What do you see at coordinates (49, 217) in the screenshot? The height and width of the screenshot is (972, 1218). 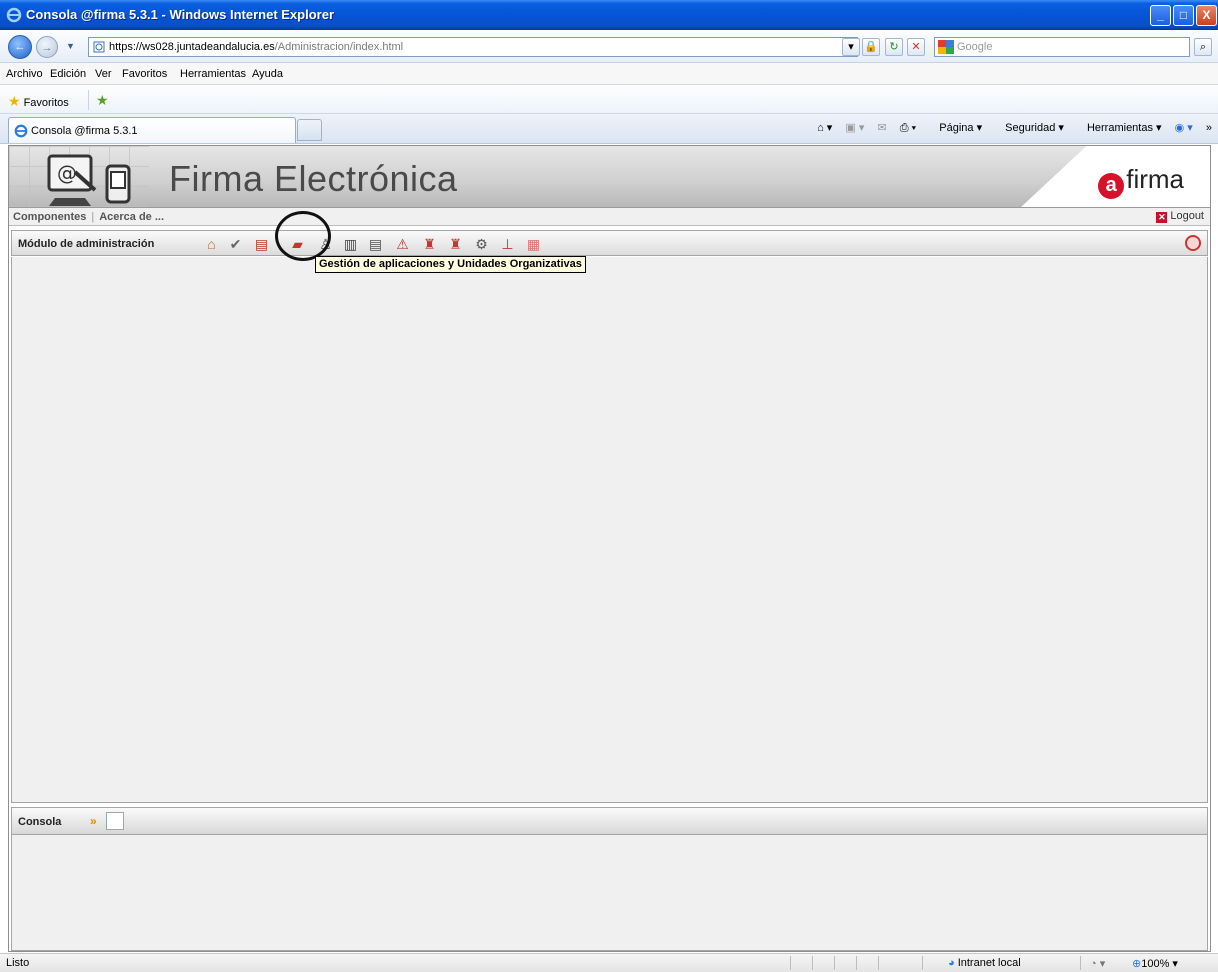 I see `nav-componentes: Componentes` at bounding box center [49, 217].